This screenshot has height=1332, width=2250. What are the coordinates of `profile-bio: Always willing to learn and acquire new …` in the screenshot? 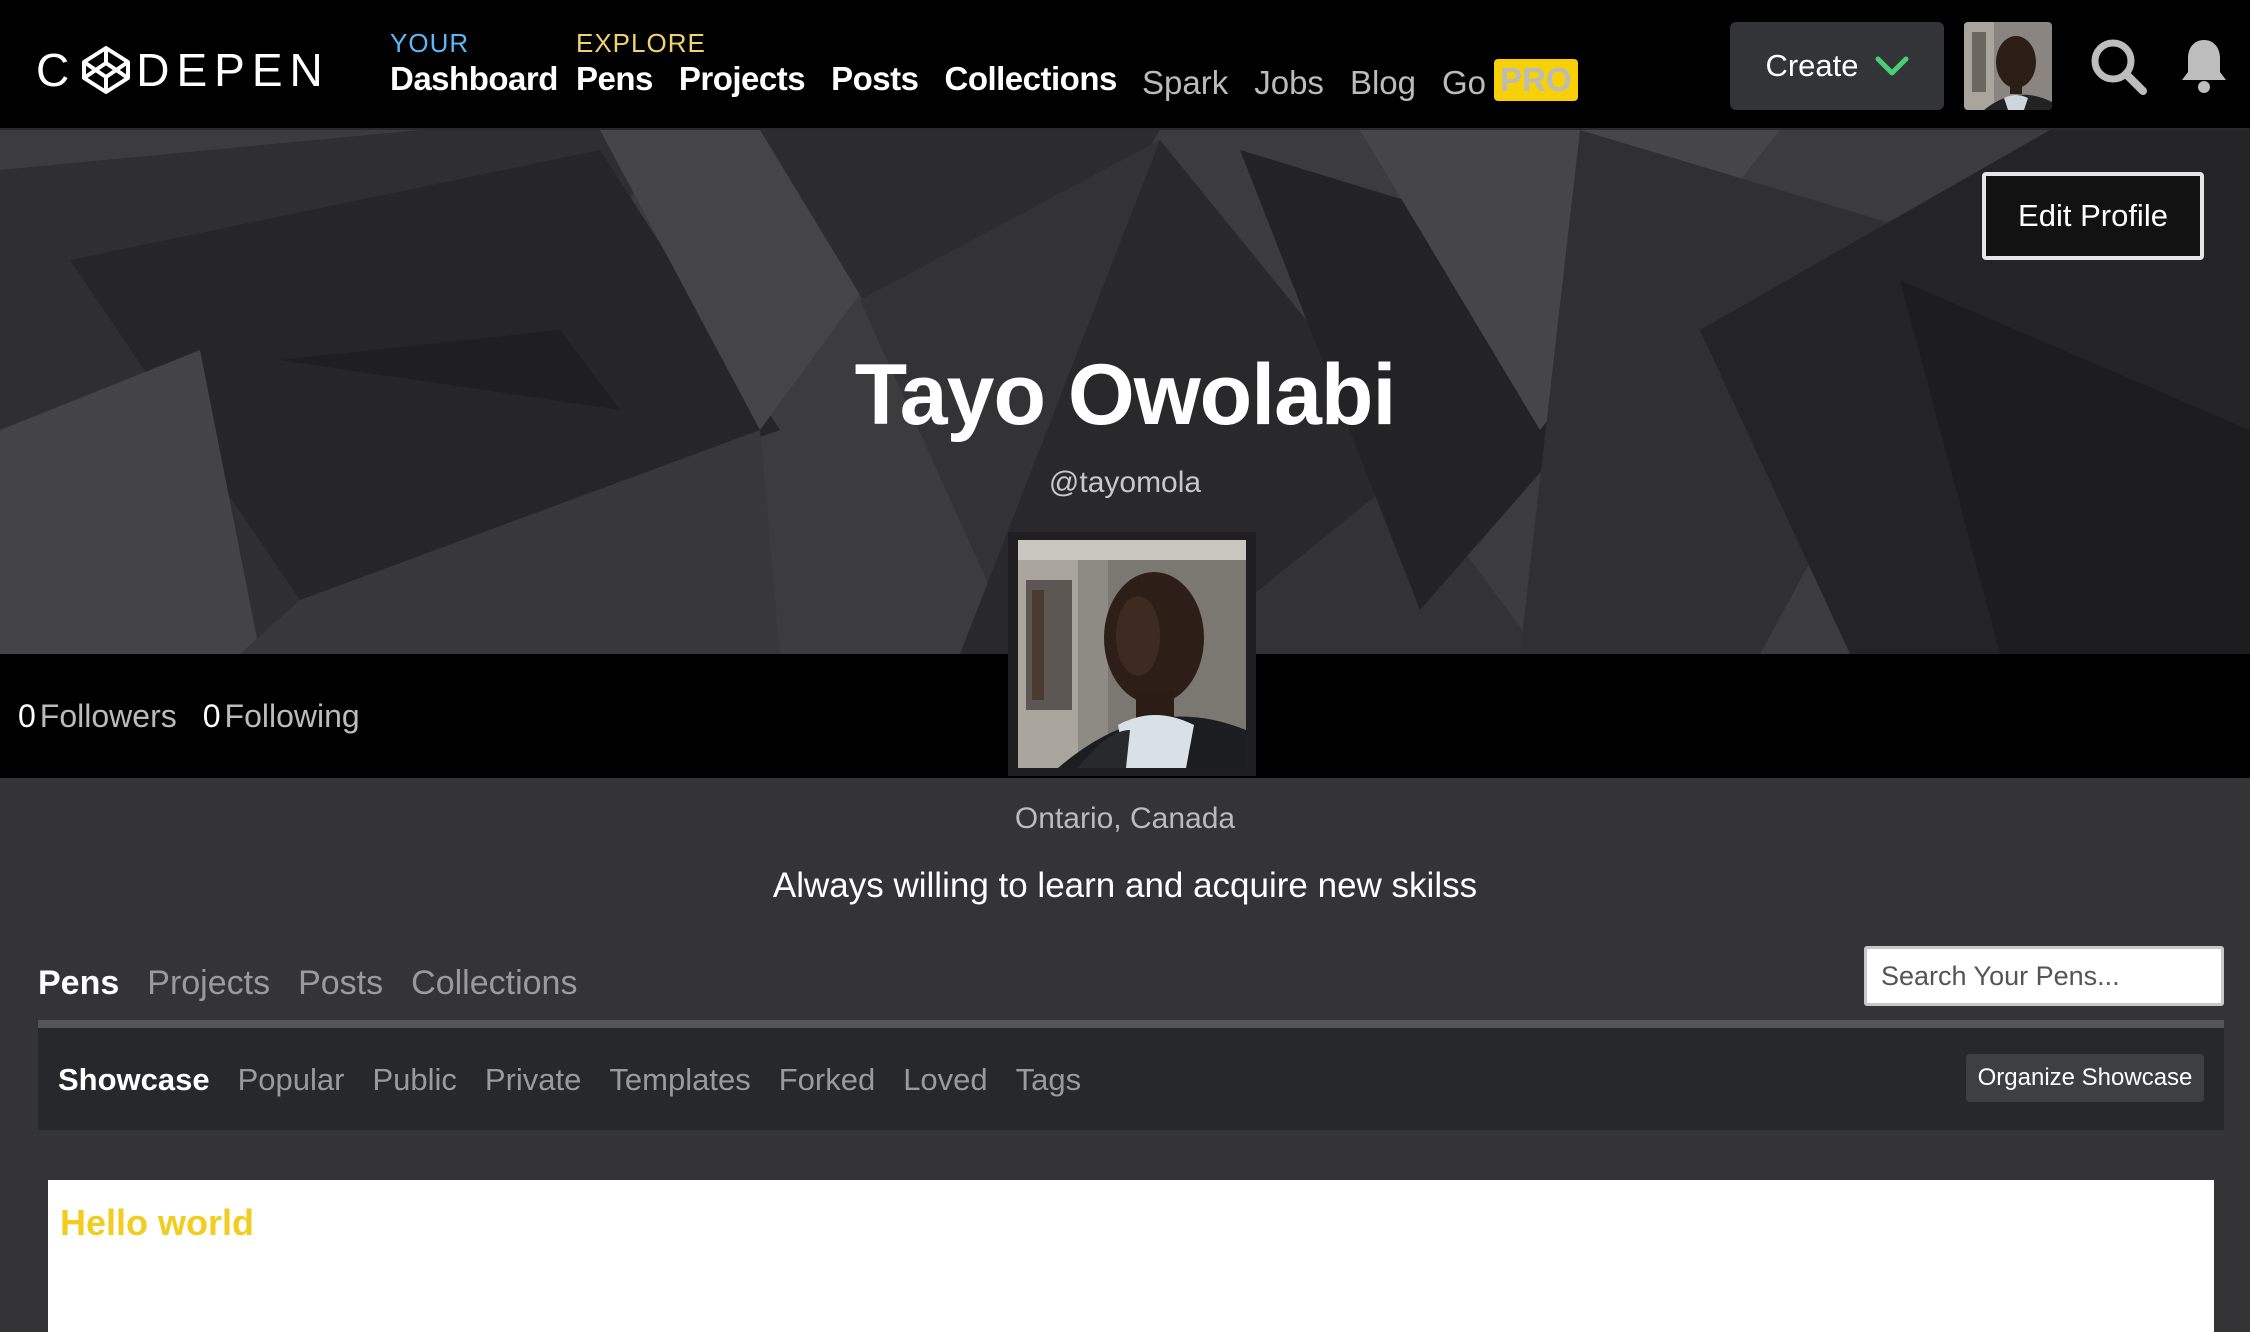 It's located at (1125, 885).